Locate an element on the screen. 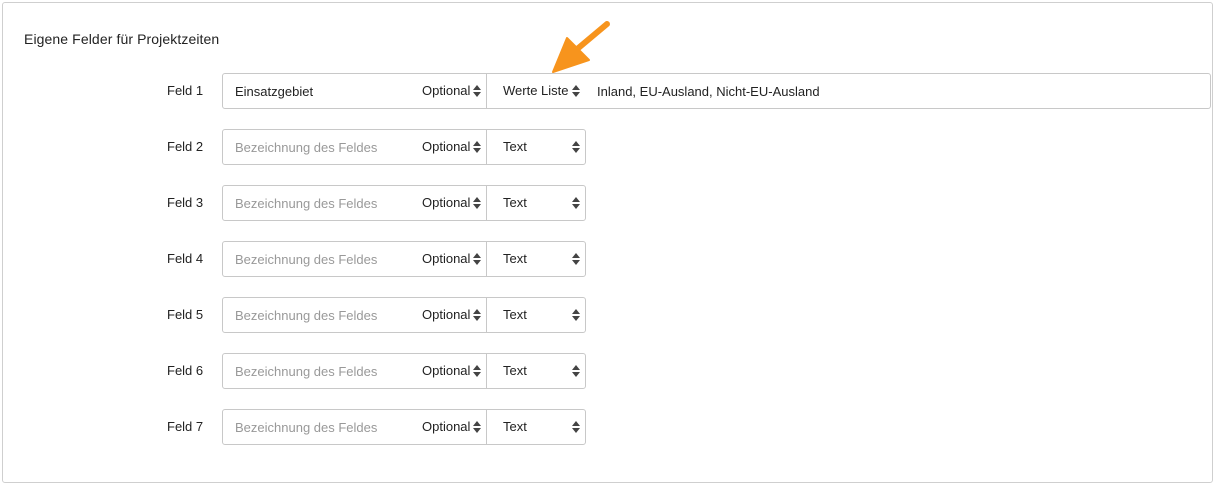 Image resolution: width=1219 pixels, height=489 pixels. type-select-value: Werte Liste is located at coordinates (536, 90).